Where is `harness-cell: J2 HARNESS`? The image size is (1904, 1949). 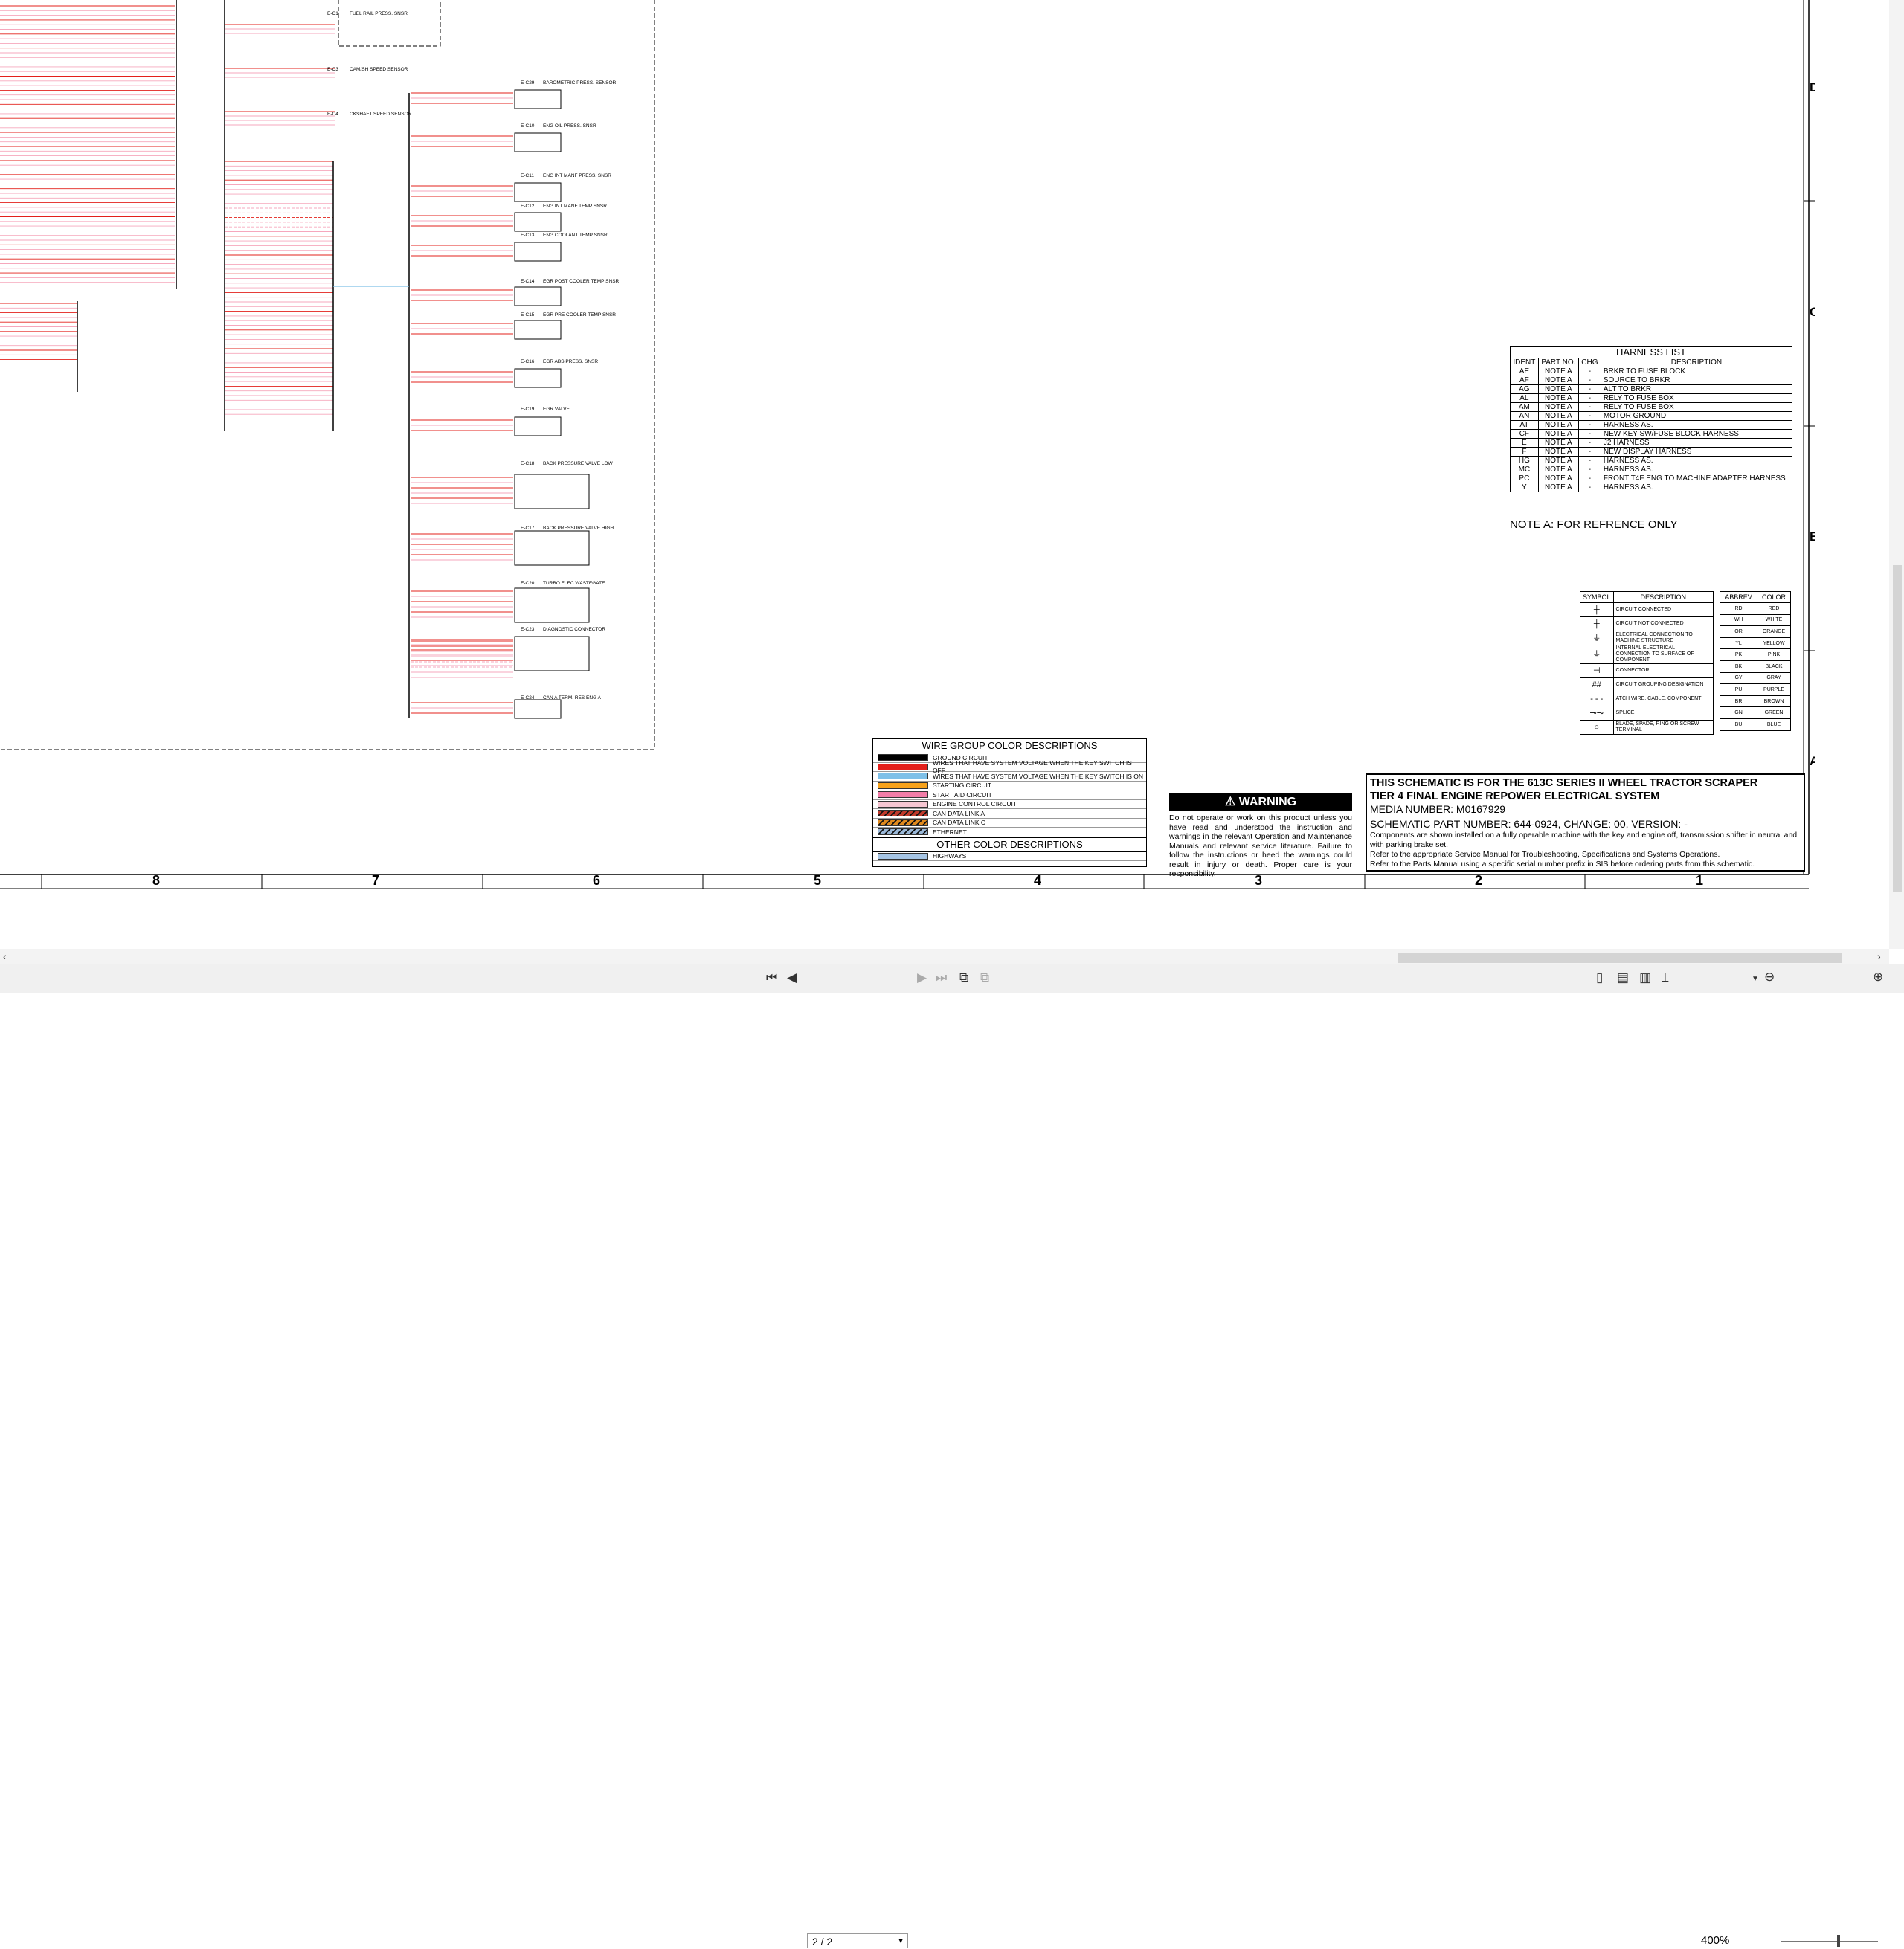
harness-cell: J2 HARNESS is located at coordinates (1697, 443).